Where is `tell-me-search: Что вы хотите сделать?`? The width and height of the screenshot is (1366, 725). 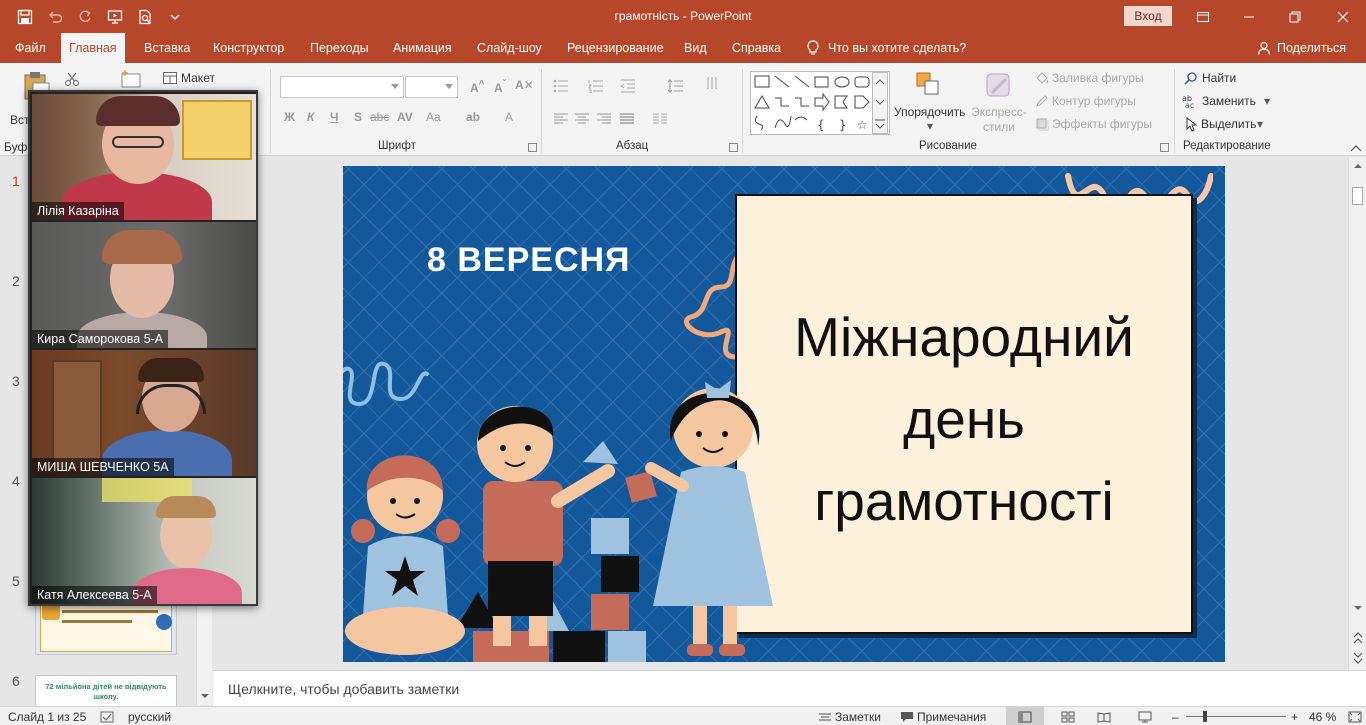
tell-me-search: Что вы хотите сделать? is located at coordinates (886, 48).